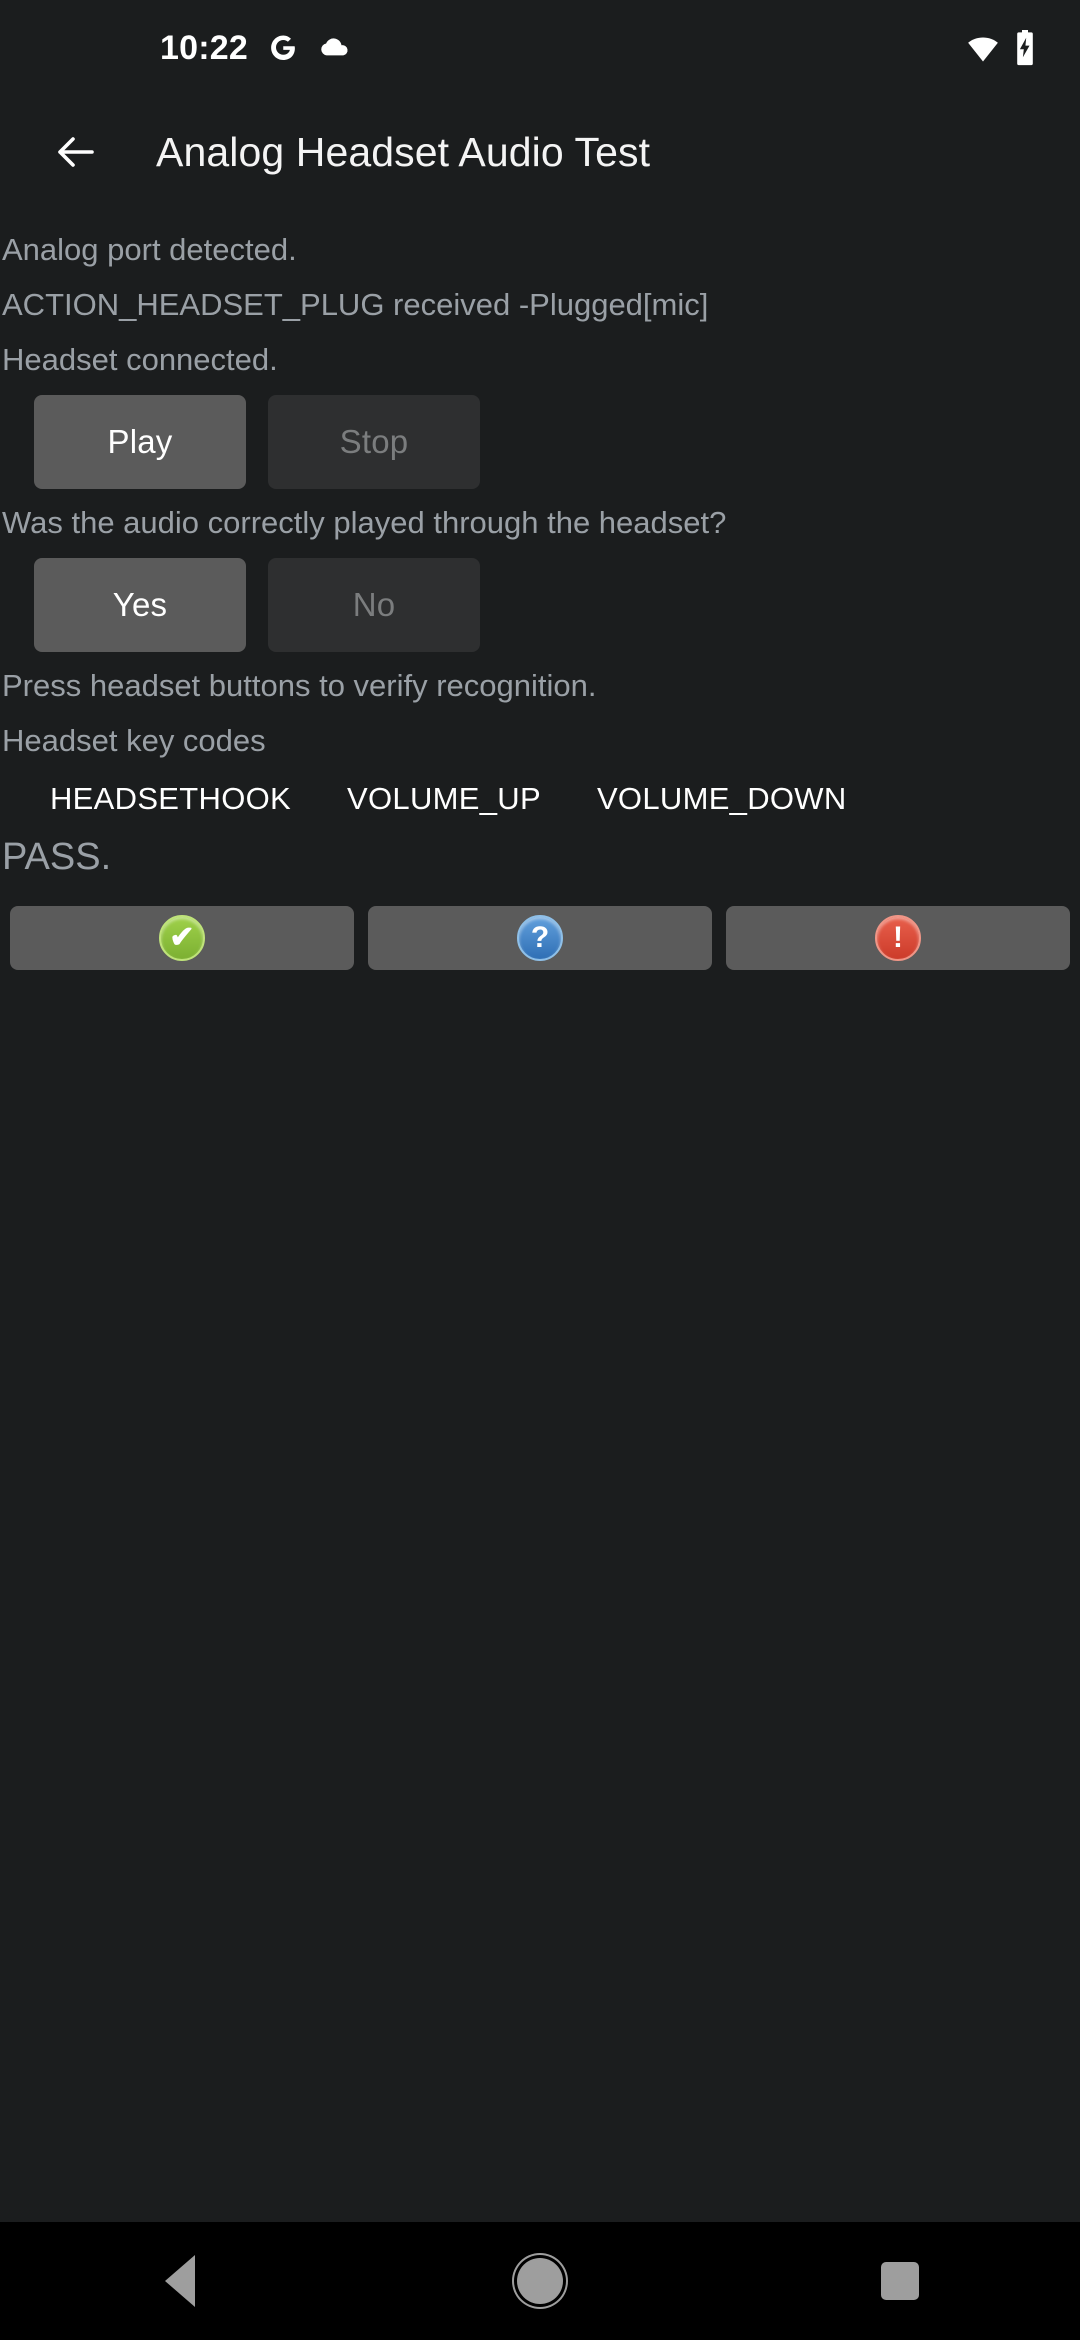 This screenshot has height=2340, width=1080. I want to click on play-button: Play, so click(140, 442).